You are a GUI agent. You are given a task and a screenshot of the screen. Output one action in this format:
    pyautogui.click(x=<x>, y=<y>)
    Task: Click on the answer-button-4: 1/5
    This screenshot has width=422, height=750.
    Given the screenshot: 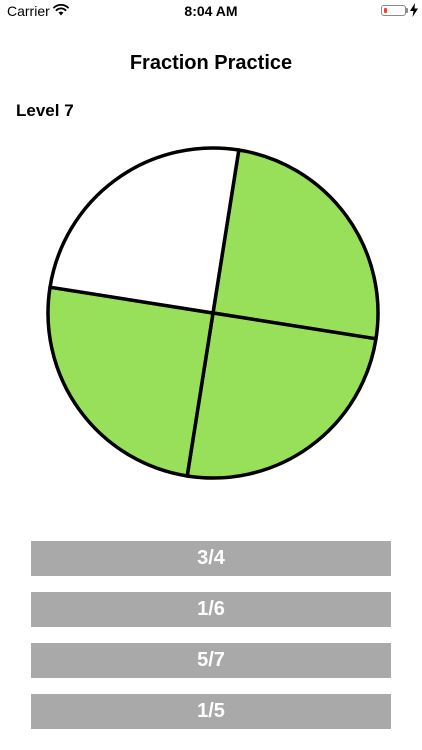 What is the action you would take?
    pyautogui.click(x=211, y=711)
    